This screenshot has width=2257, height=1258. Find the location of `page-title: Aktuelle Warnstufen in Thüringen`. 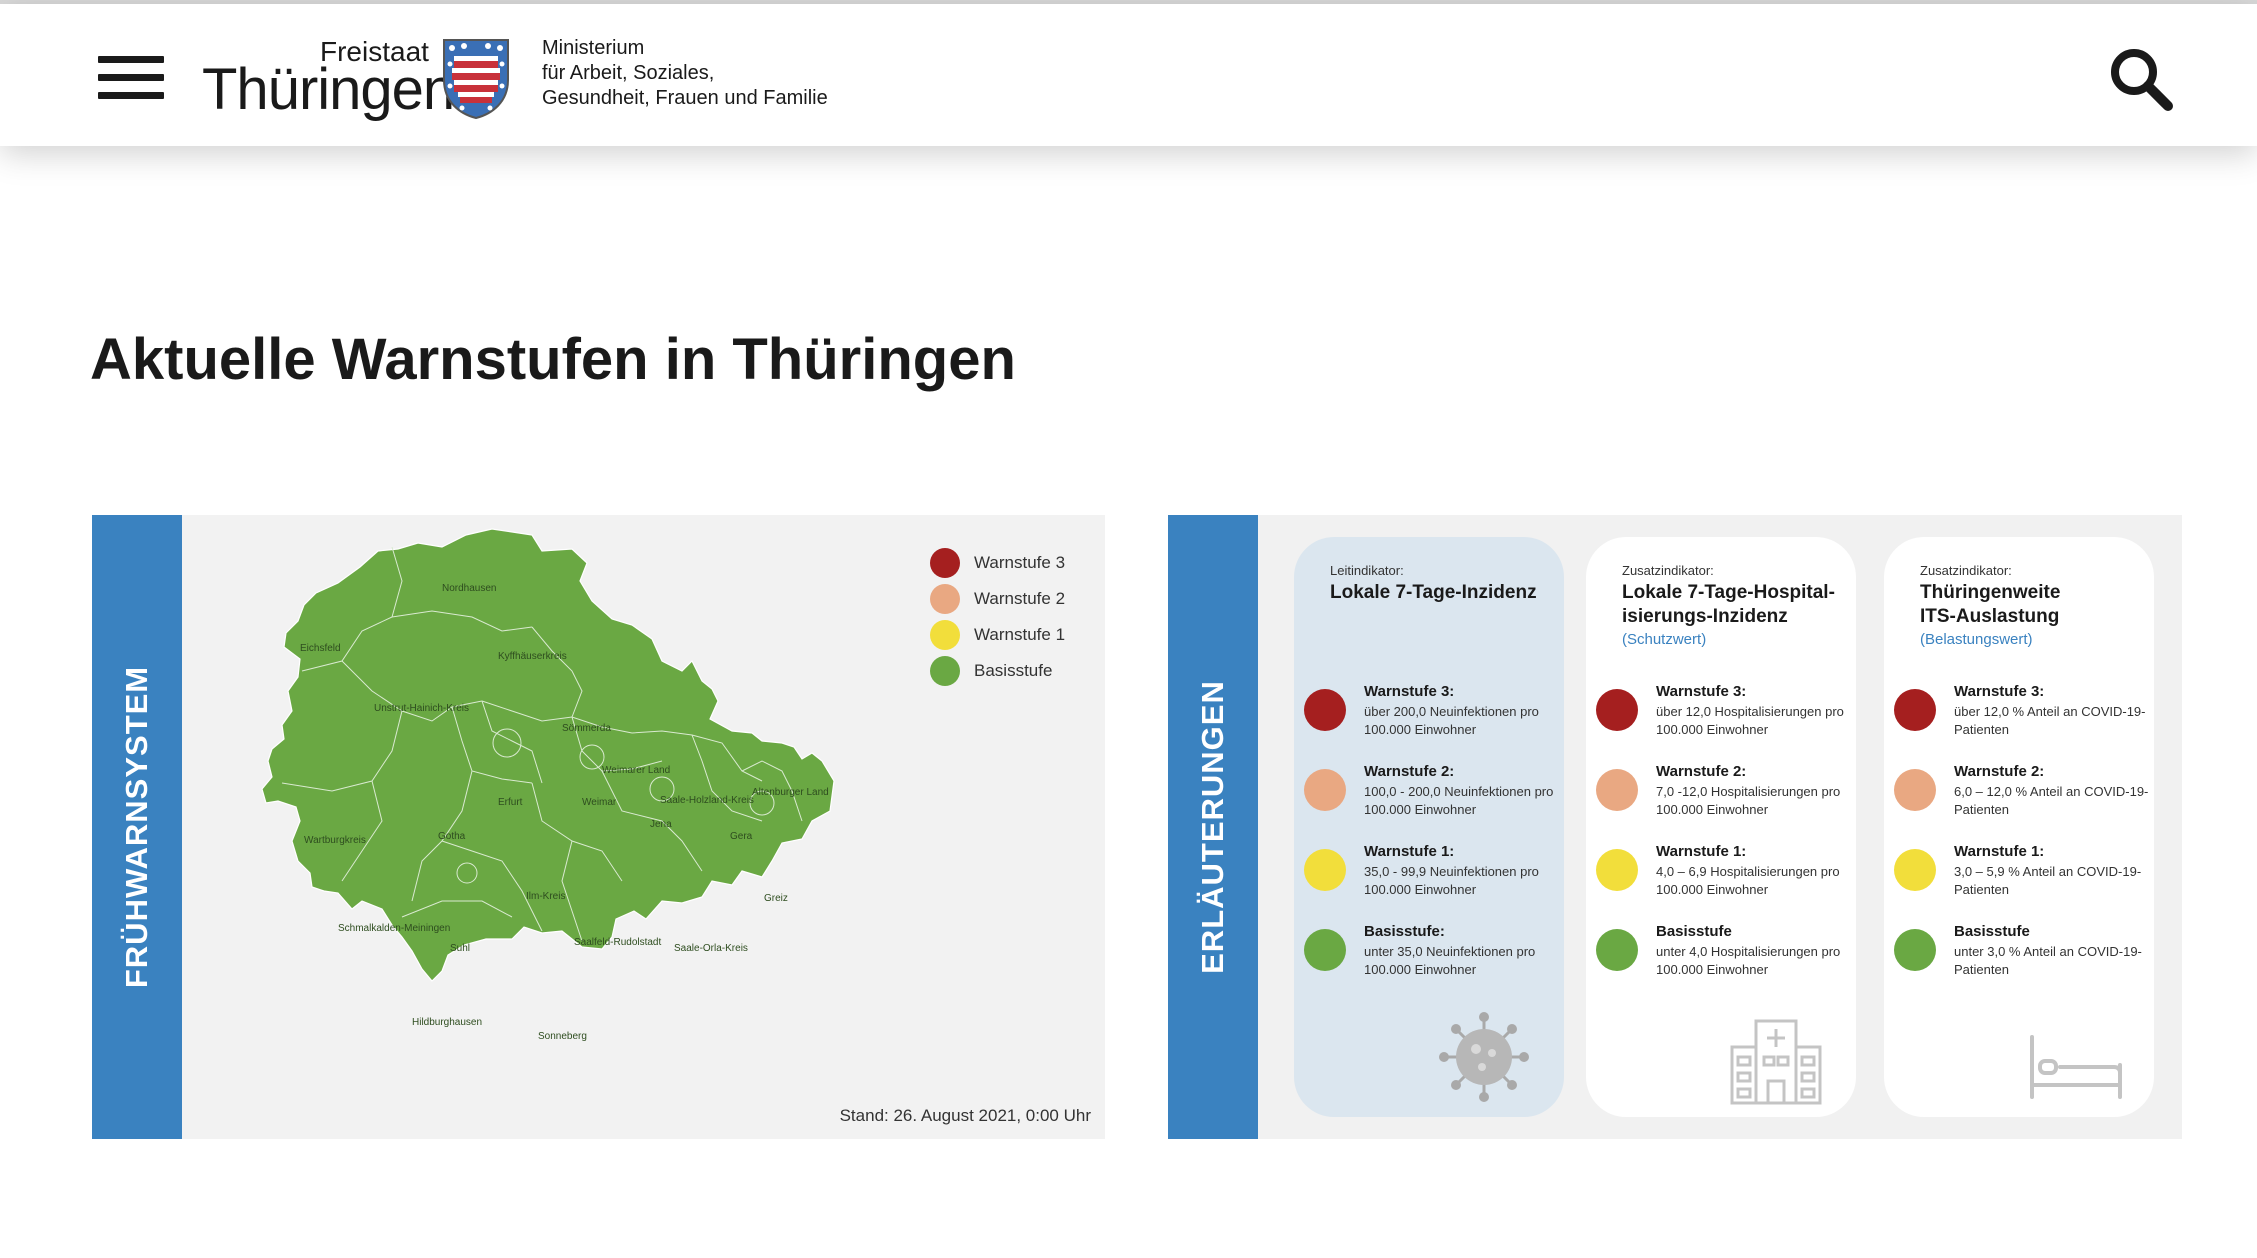

page-title: Aktuelle Warnstufen in Thüringen is located at coordinates (553, 359).